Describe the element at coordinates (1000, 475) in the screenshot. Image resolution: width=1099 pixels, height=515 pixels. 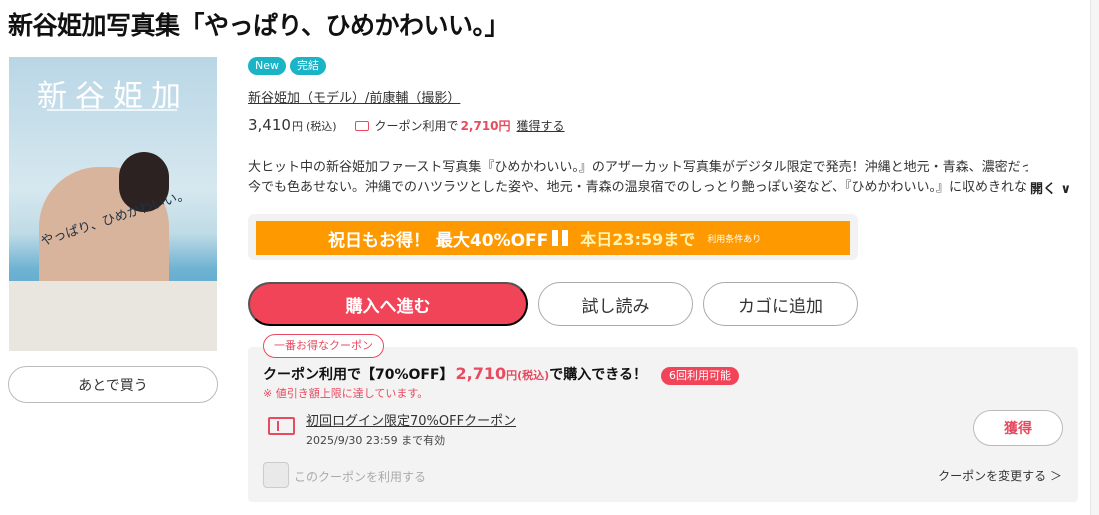
I see `change-coupon-link: クーポンを変更する ＞` at that location.